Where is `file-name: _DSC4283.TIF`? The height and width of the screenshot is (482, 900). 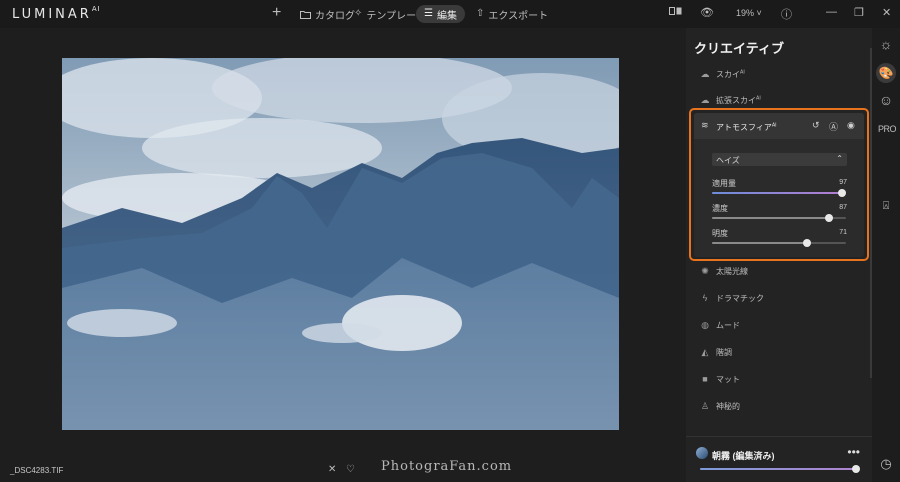
file-name: _DSC4283.TIF is located at coordinates (37, 470).